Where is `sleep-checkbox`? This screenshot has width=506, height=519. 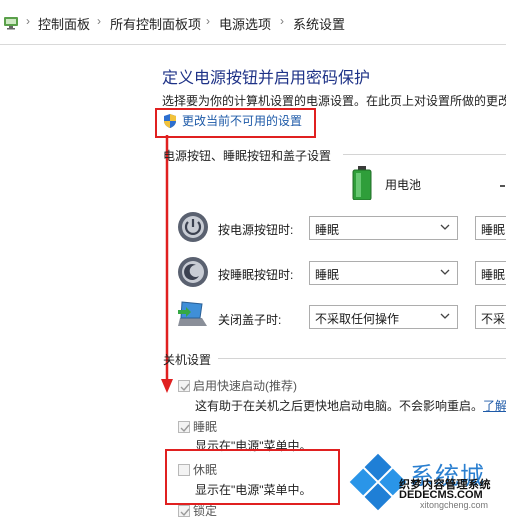
sleep-checkbox is located at coordinates (184, 426).